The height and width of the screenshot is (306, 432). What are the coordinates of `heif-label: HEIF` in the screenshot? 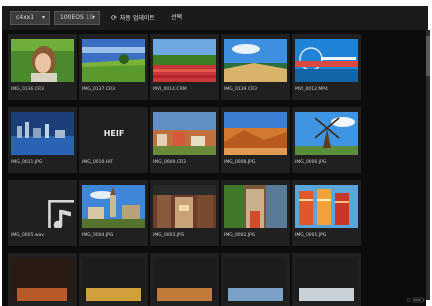 It's located at (114, 133).